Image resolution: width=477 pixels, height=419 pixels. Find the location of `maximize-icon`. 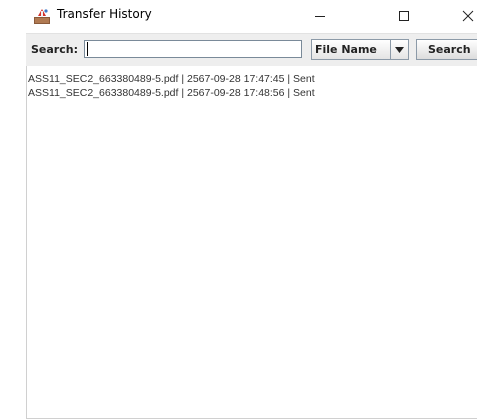

maximize-icon is located at coordinates (404, 15).